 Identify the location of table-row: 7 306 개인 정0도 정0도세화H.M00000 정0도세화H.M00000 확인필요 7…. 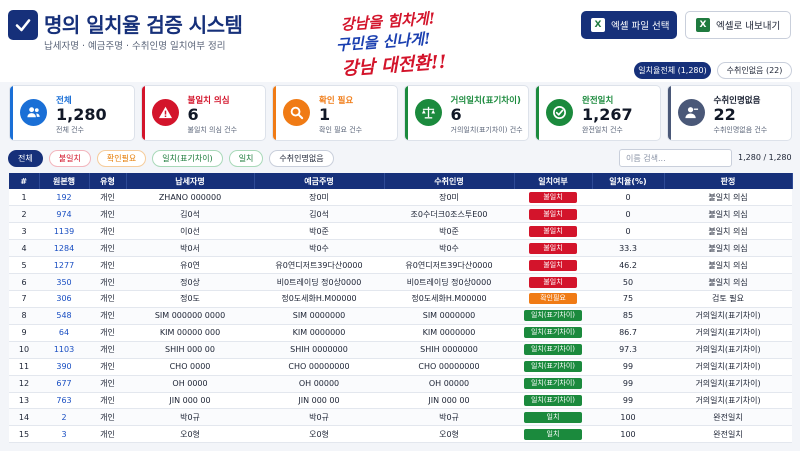
(400, 299).